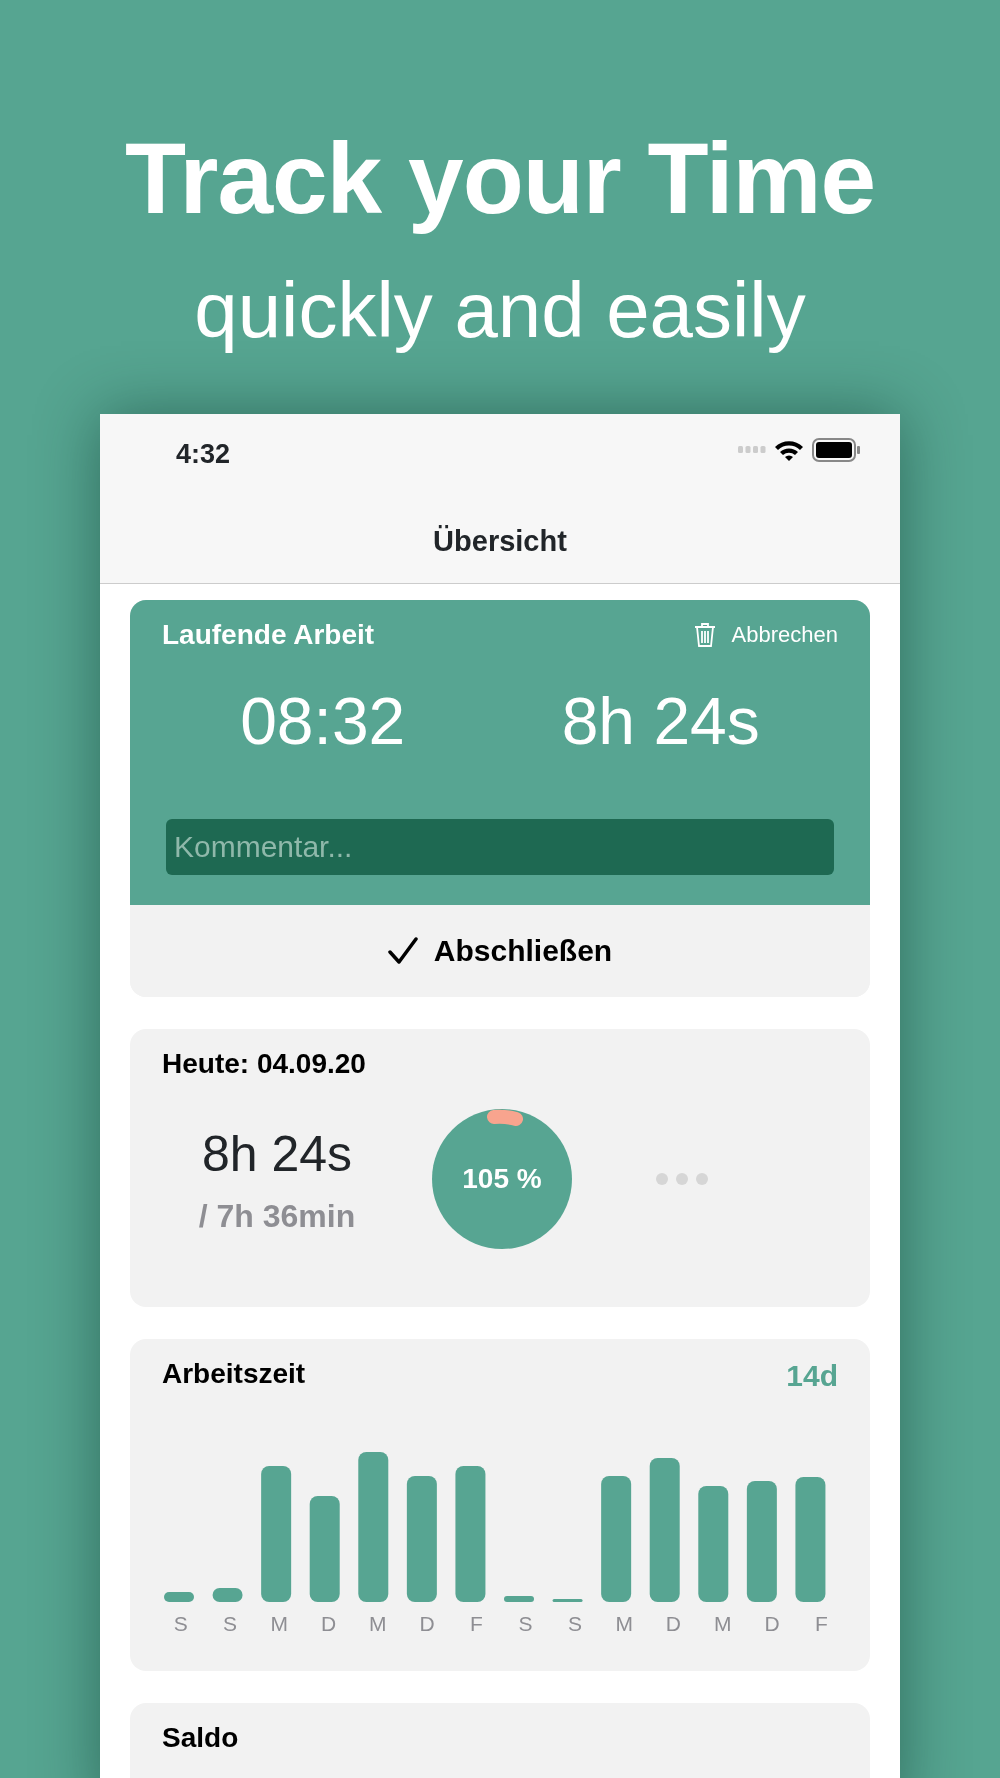 This screenshot has height=1778, width=1000. What do you see at coordinates (752, 449) in the screenshot?
I see `signal-icon` at bounding box center [752, 449].